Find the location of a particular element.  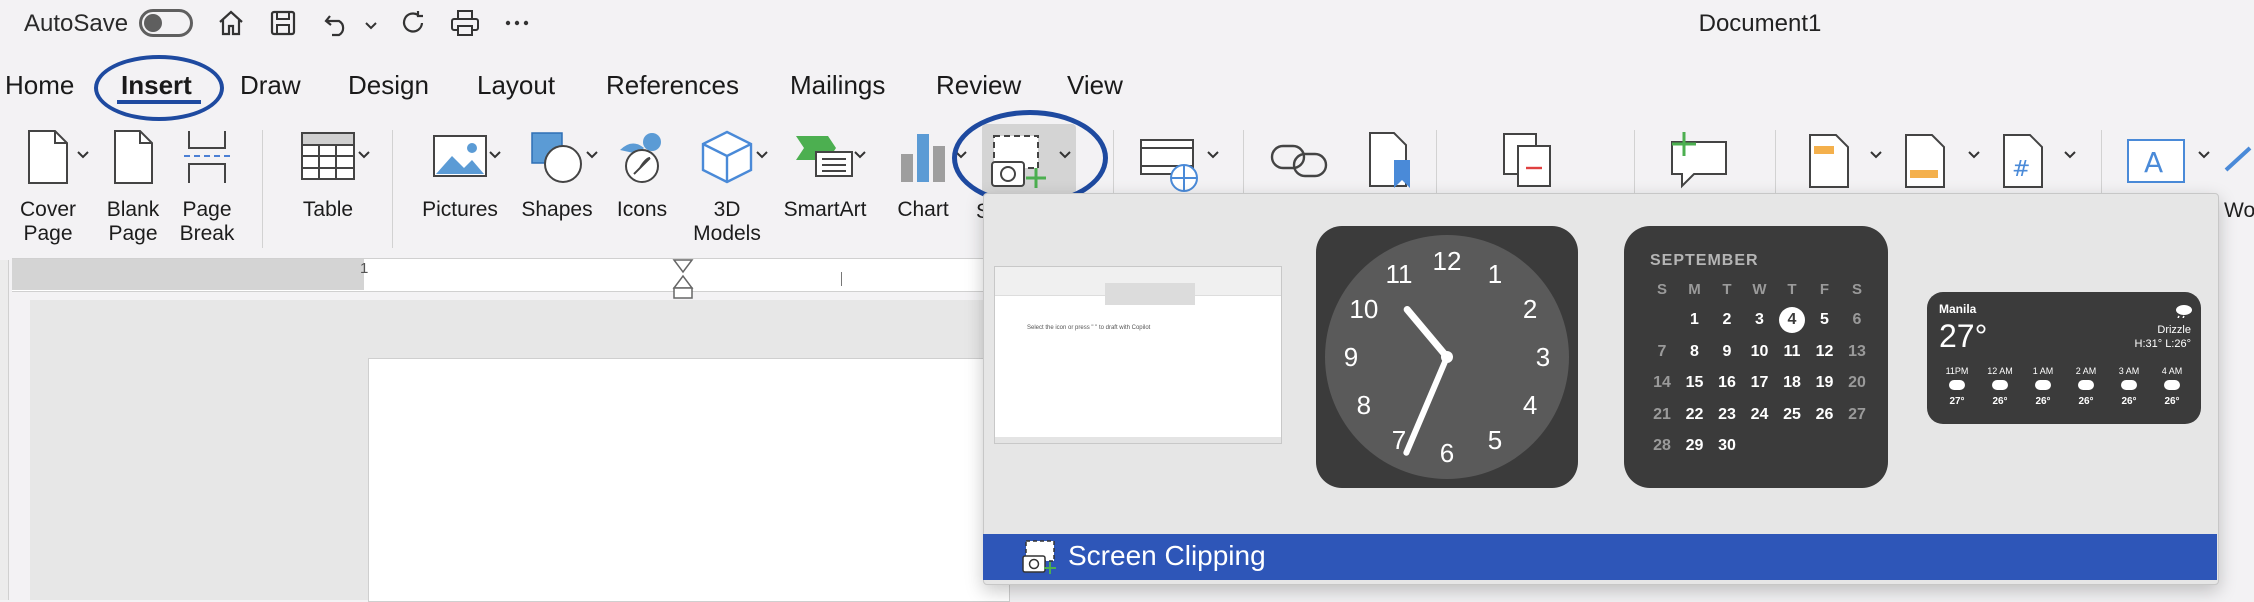

home-icon is located at coordinates (231, 23).